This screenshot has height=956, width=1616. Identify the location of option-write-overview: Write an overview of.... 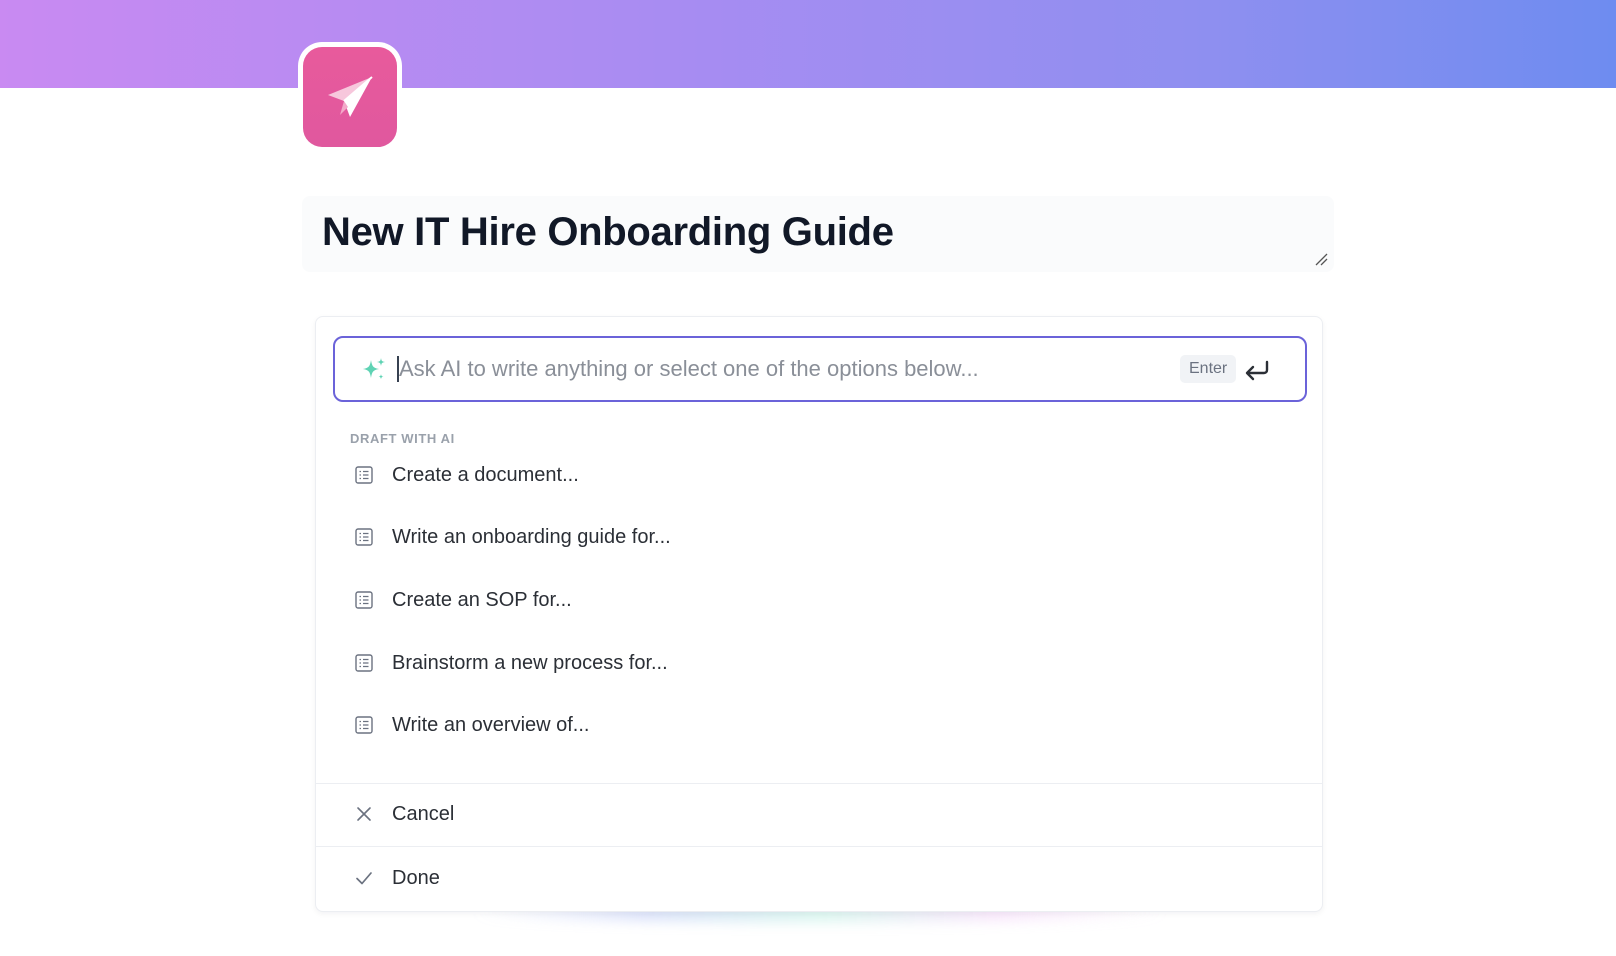
(820, 725).